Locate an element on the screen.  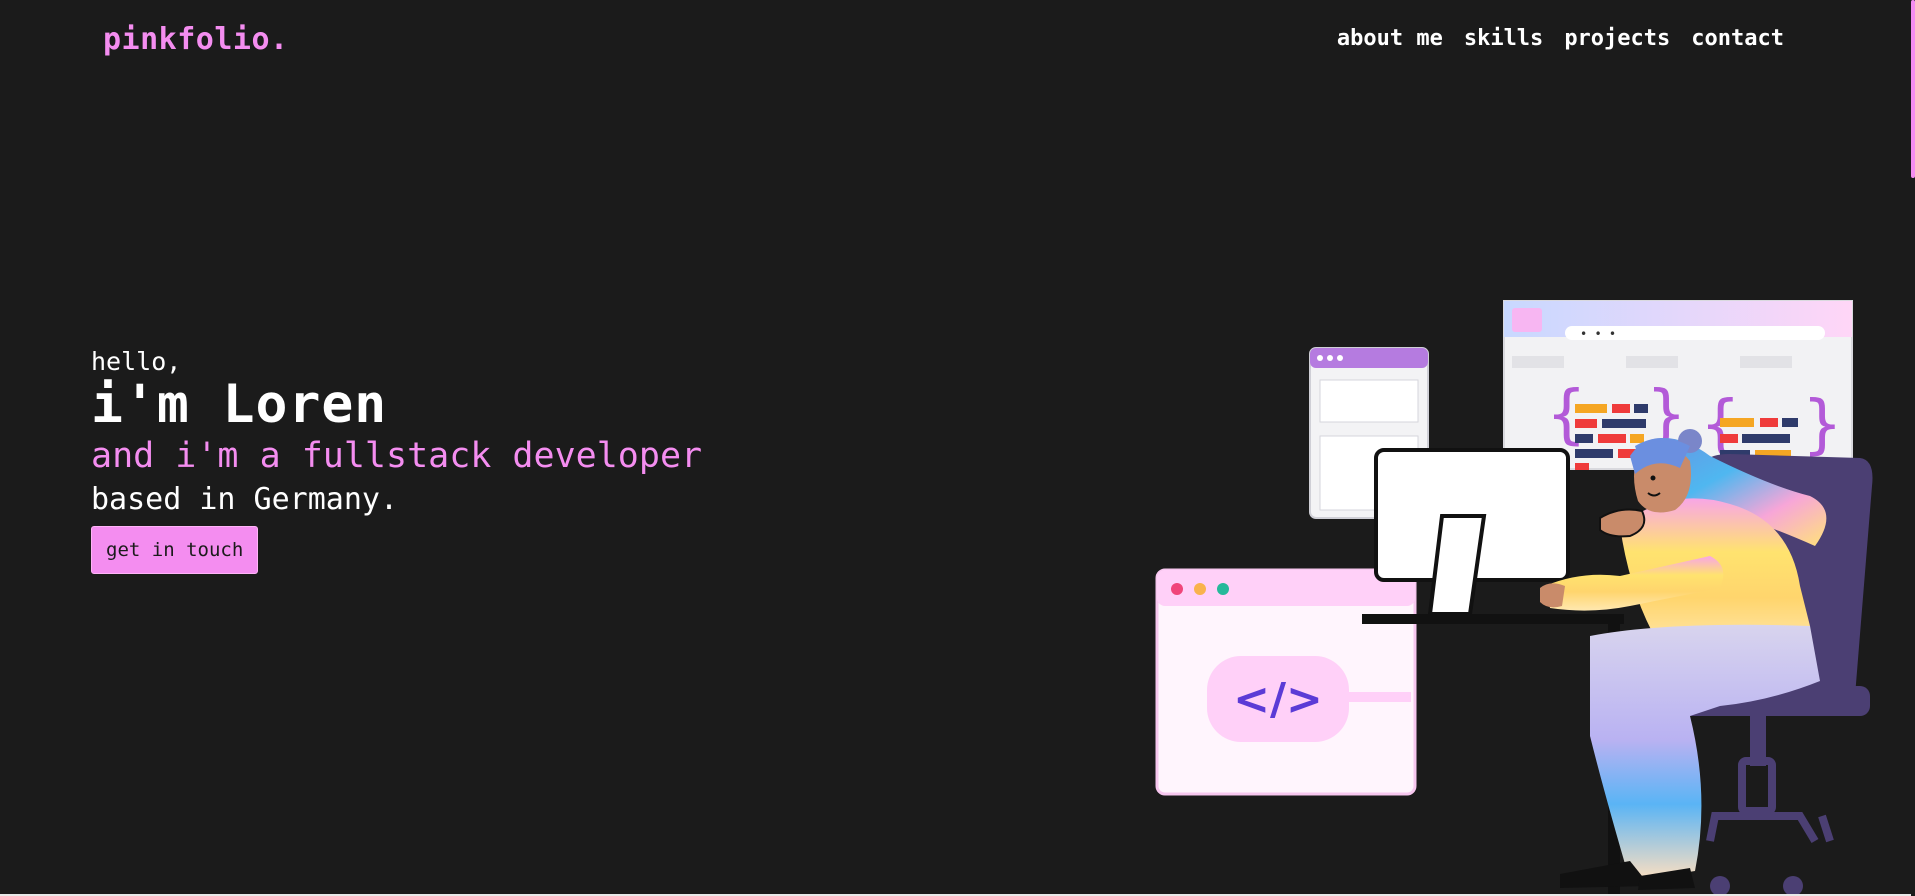
main-nav: about me skills projects contact is located at coordinates (1560, 38).